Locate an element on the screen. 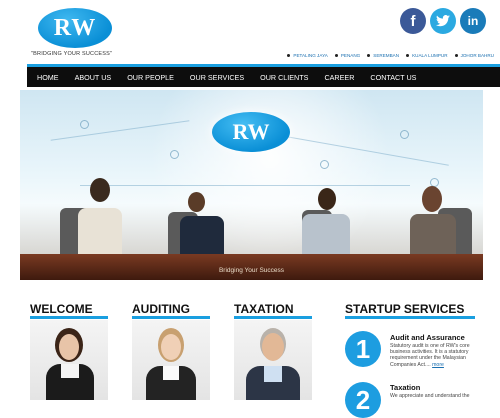  nav-our-clients: OUR CLIENTS is located at coordinates (284, 77).